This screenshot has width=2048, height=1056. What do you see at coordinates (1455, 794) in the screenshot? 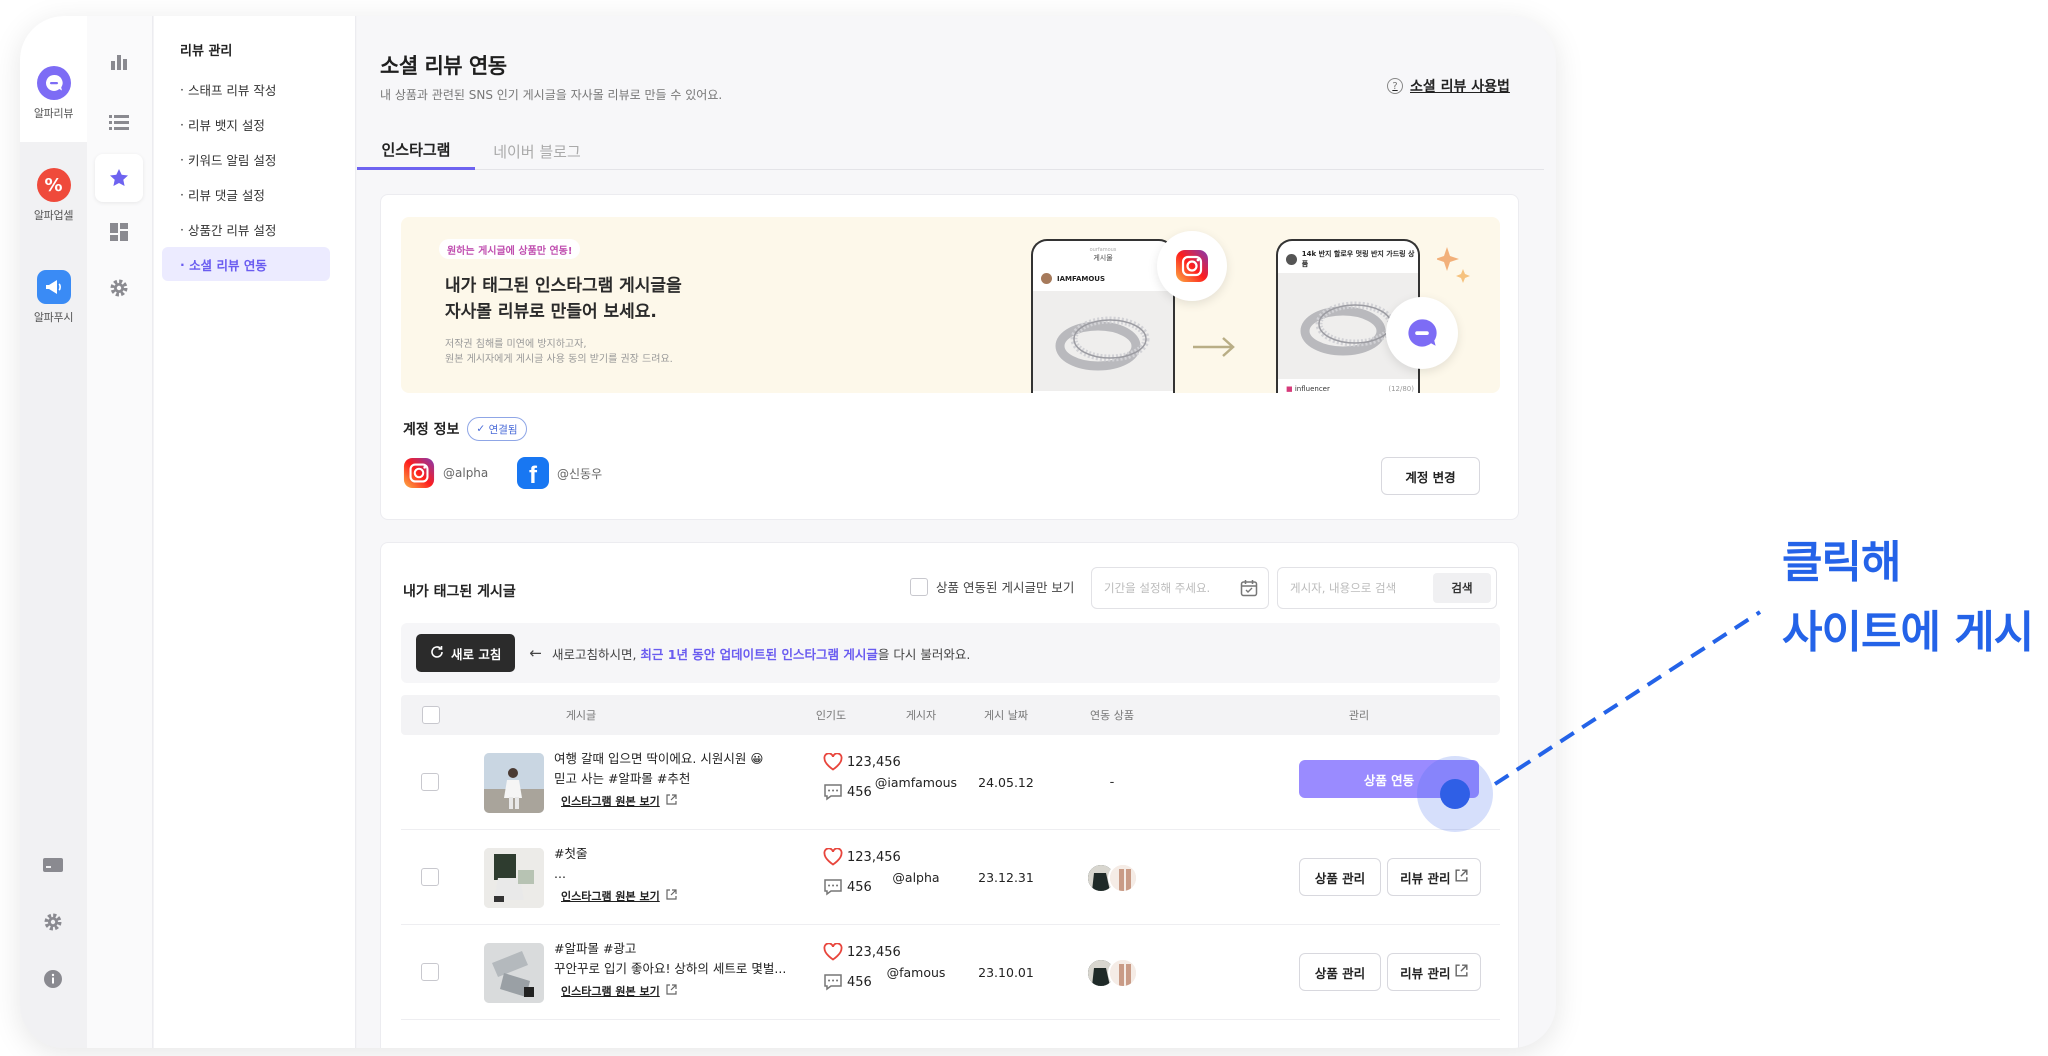
I see `click-indicator-dot` at bounding box center [1455, 794].